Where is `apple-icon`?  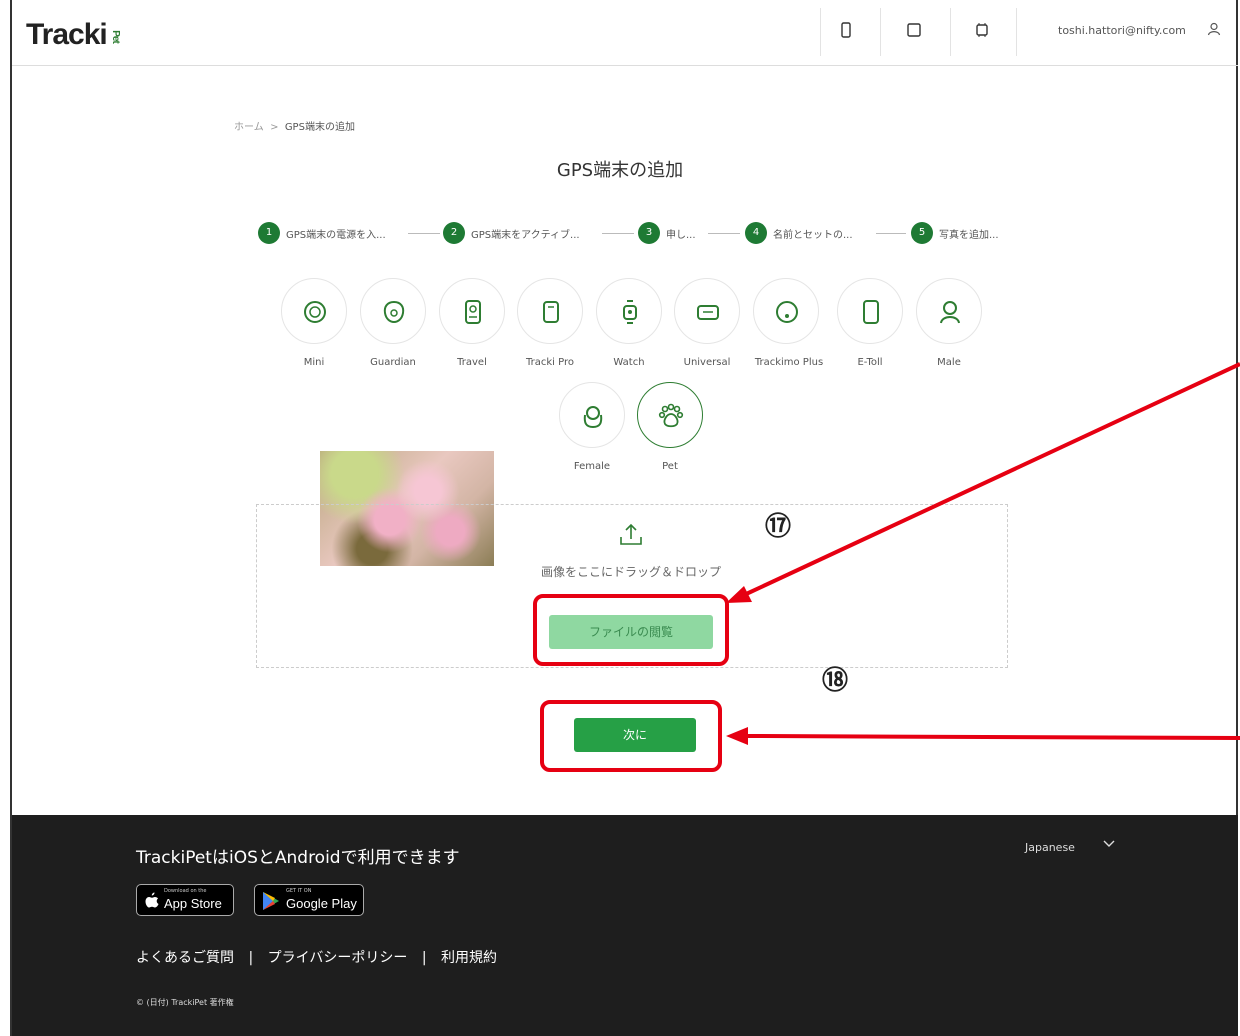
apple-icon is located at coordinates (152, 900).